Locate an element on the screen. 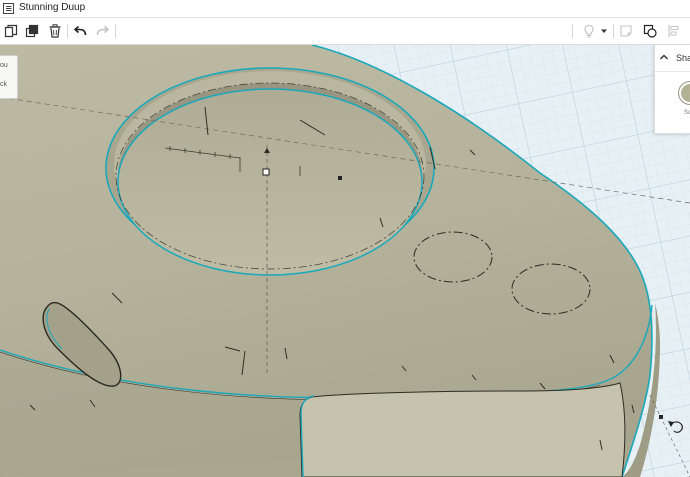 This screenshot has height=477, width=690. group-button is located at coordinates (650, 31).